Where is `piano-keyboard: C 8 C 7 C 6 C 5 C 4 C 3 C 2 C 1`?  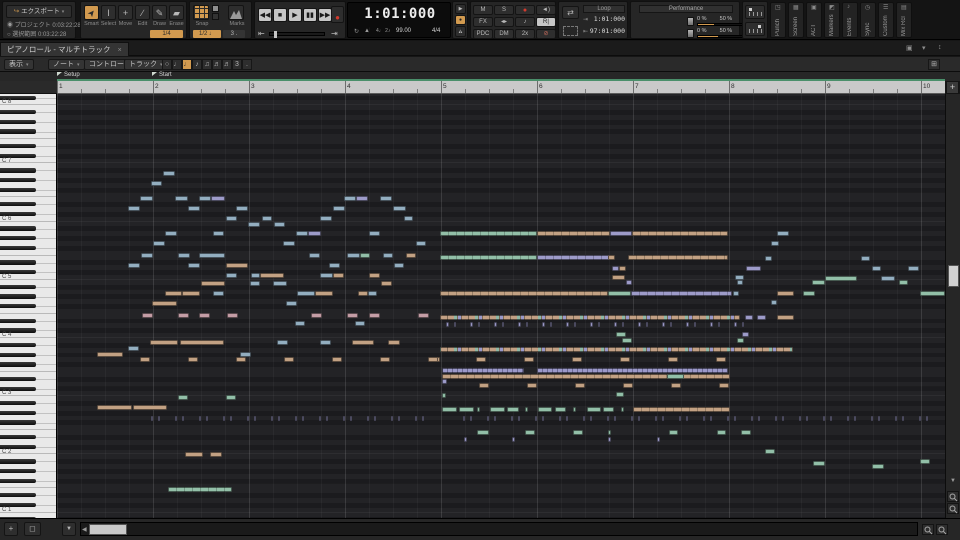
piano-keyboard: C 8 C 7 C 6 C 5 C 4 C 3 C 2 C 1 is located at coordinates (28, 306).